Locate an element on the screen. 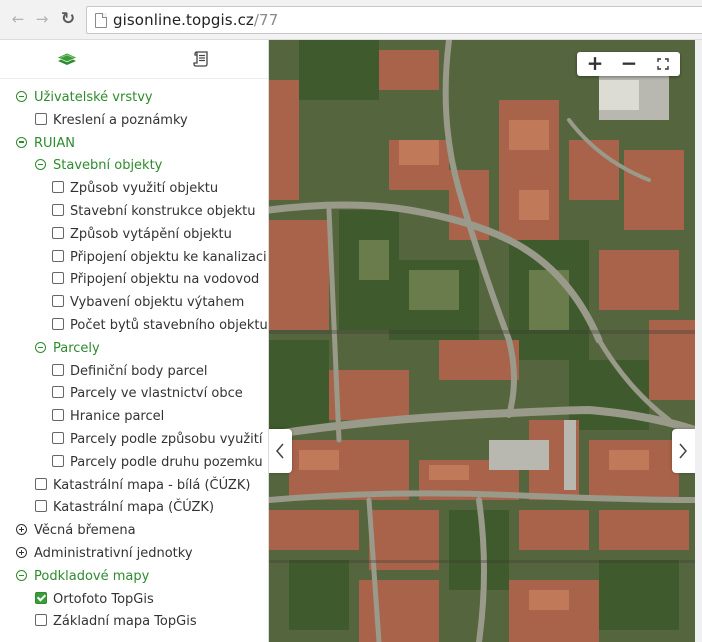  zoom-control: + − is located at coordinates (628, 64).